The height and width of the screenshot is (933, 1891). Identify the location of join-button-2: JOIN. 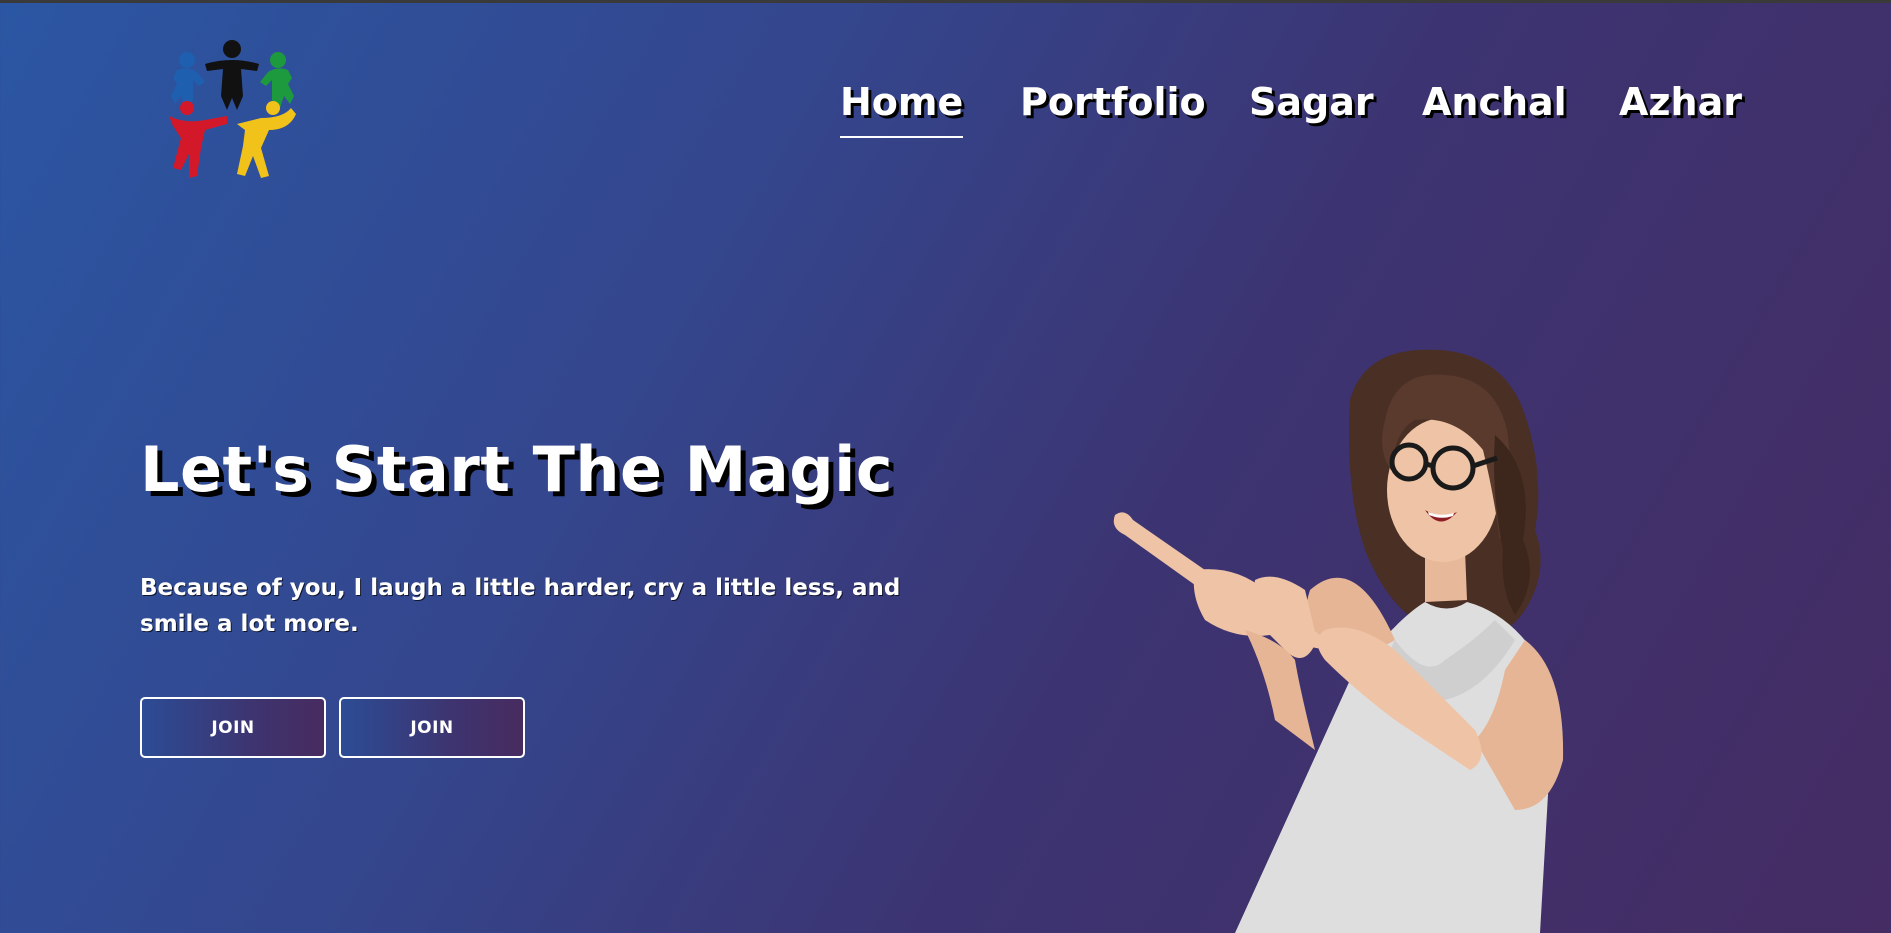
(432, 727).